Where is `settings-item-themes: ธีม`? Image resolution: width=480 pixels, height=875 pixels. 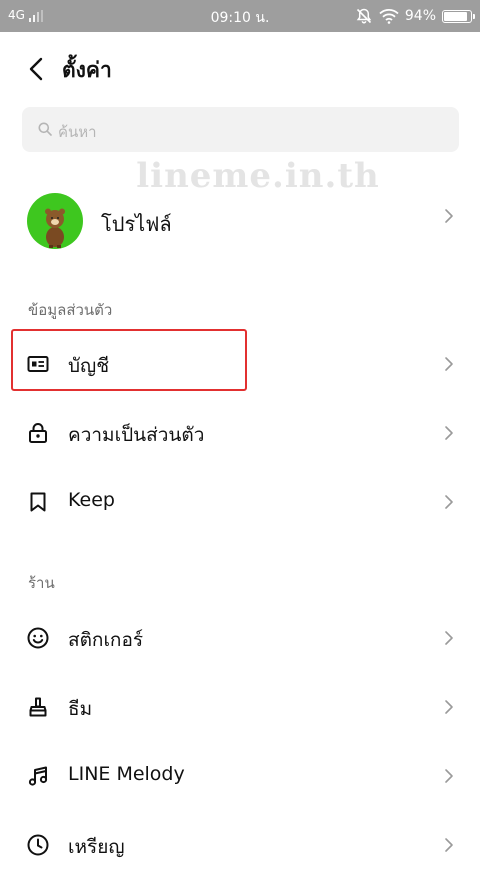
settings-item-themes: ธีม is located at coordinates (240, 707).